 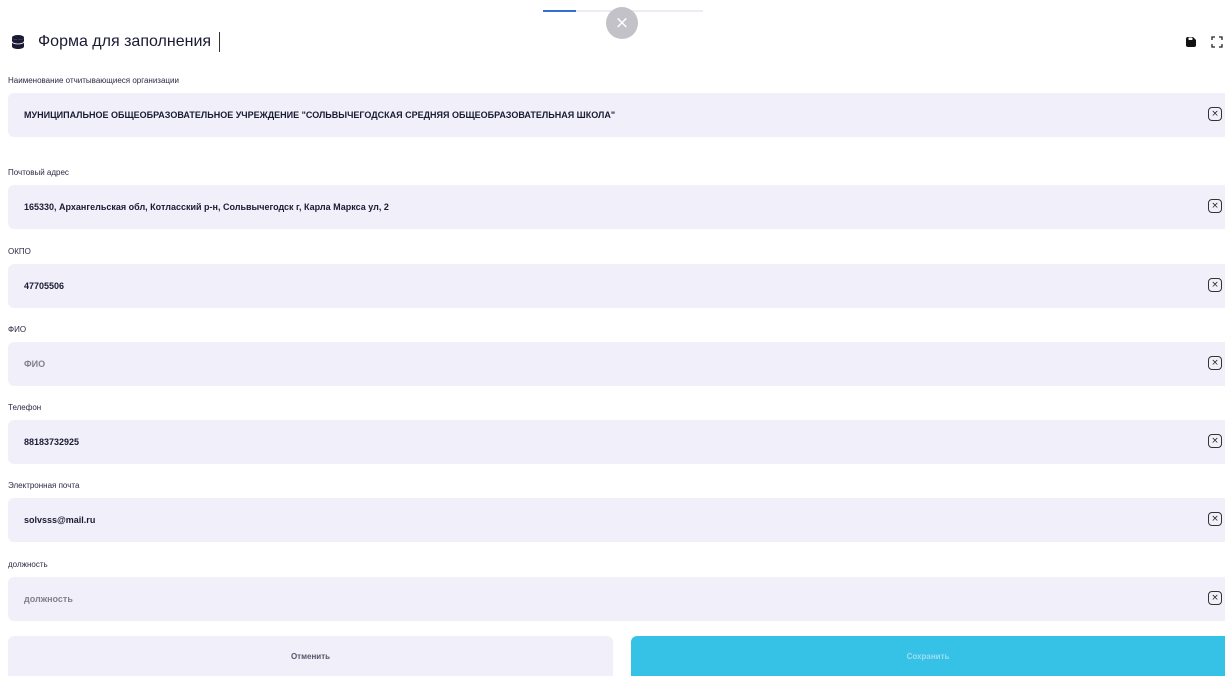 What do you see at coordinates (17, 329) in the screenshot?
I see `field-label: ФИО` at bounding box center [17, 329].